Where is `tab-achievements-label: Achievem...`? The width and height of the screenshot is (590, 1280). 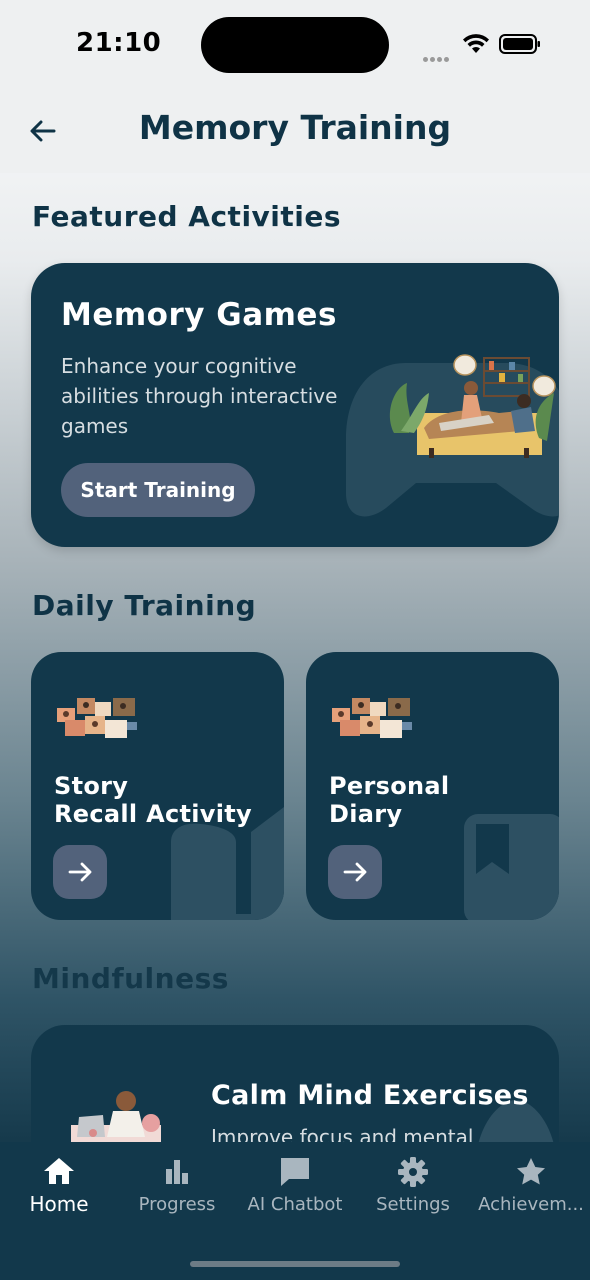
tab-achievements-label: Achievem... is located at coordinates (531, 1204).